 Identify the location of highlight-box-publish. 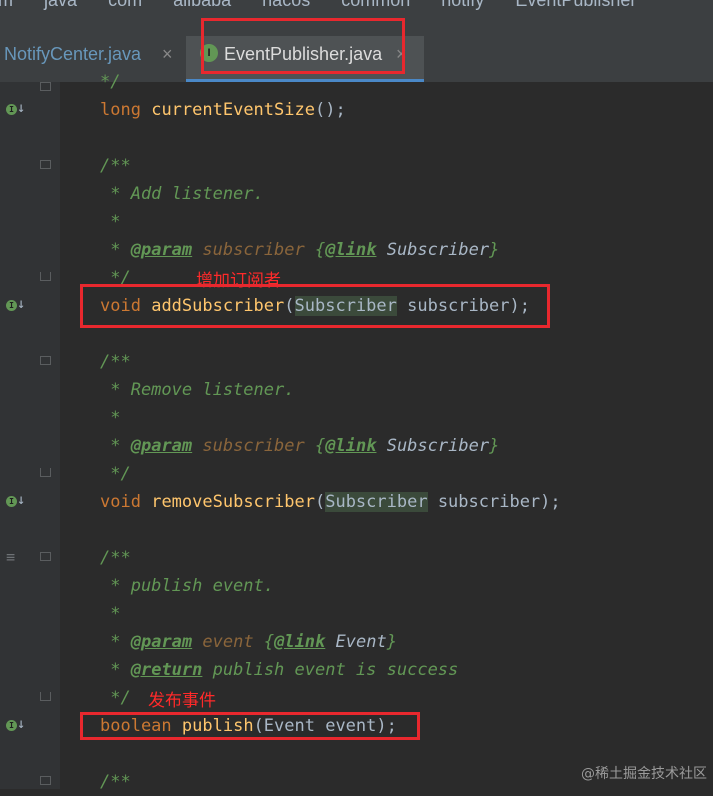
(250, 726).